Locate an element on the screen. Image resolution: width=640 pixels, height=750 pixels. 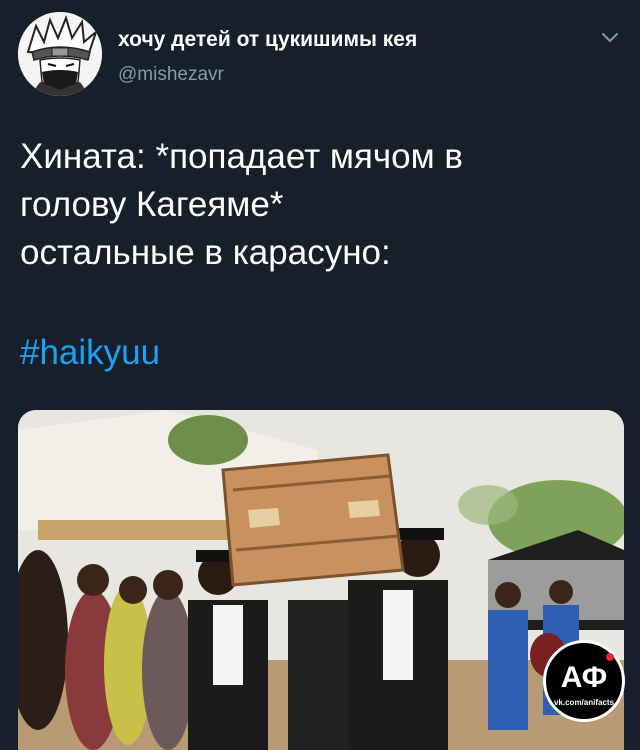
tweet-text-line: остальные в карасуно: is located at coordinates (205, 252).